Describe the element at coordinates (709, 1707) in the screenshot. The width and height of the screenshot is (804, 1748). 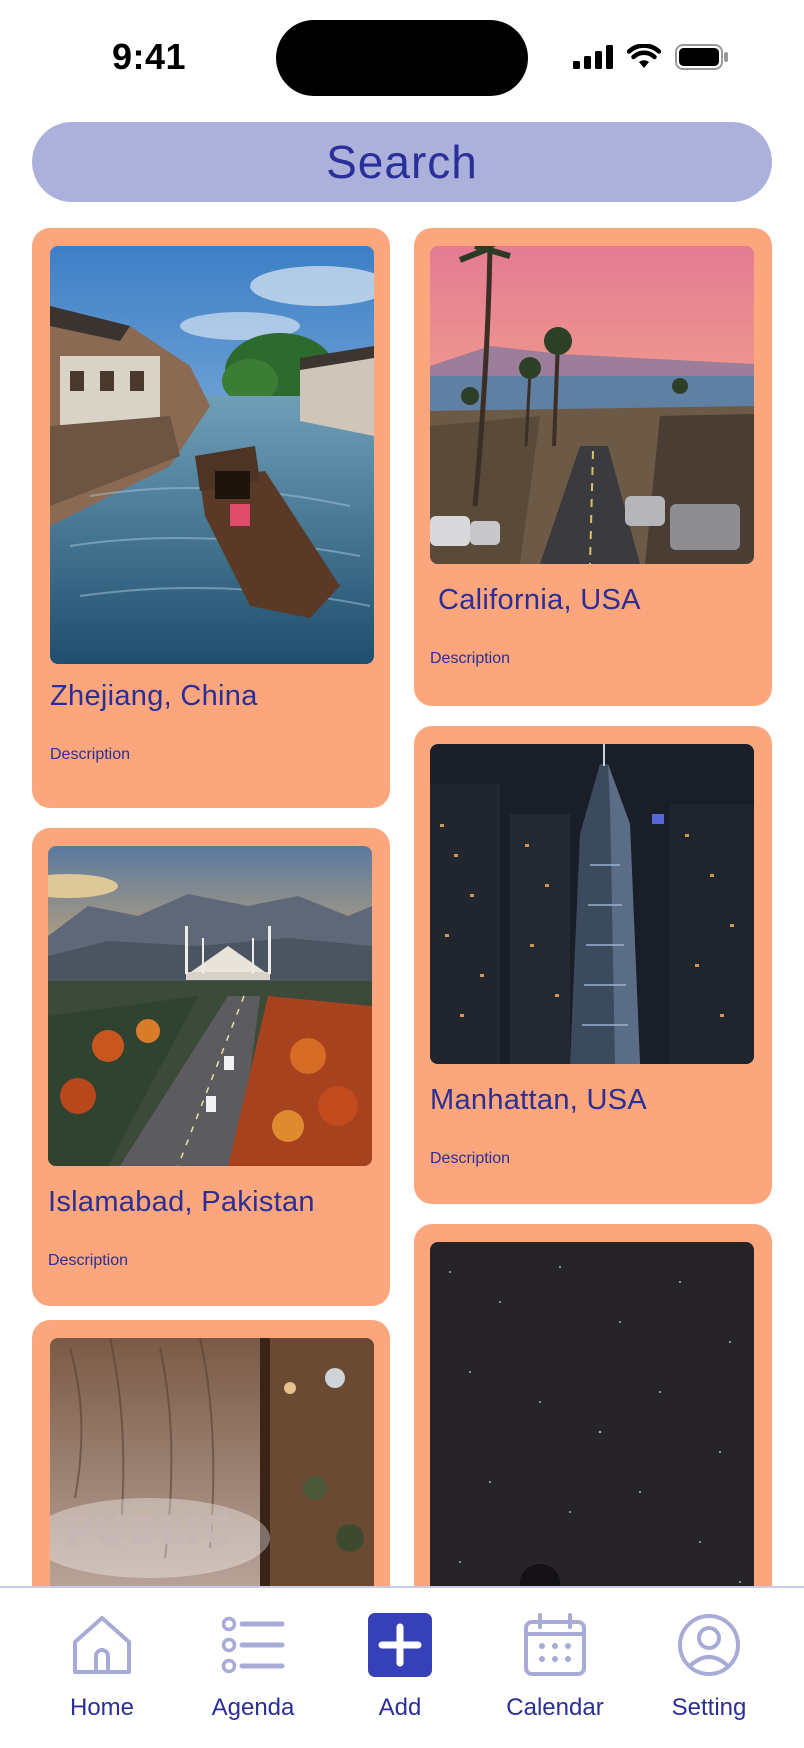
I see `tab-label: Setting` at that location.